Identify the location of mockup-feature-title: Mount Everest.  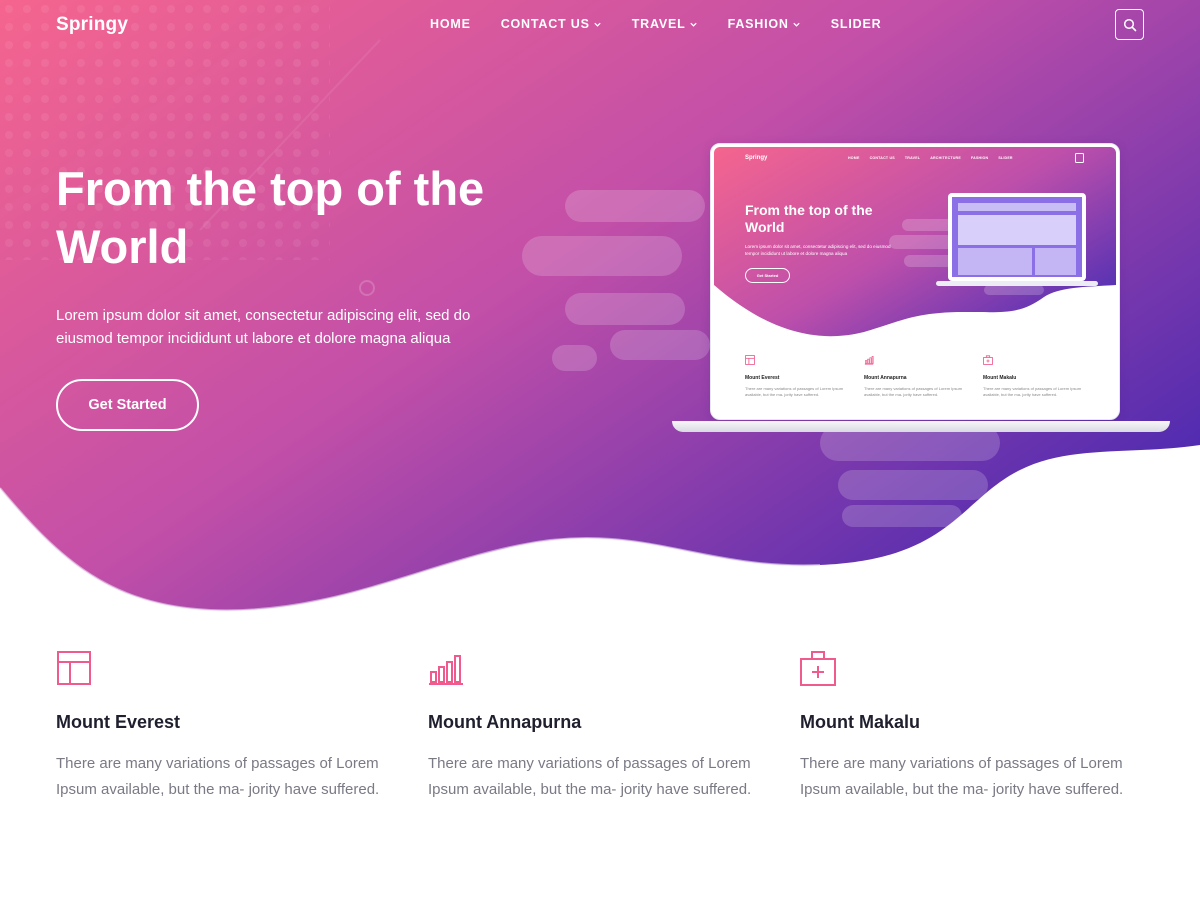
(762, 378).